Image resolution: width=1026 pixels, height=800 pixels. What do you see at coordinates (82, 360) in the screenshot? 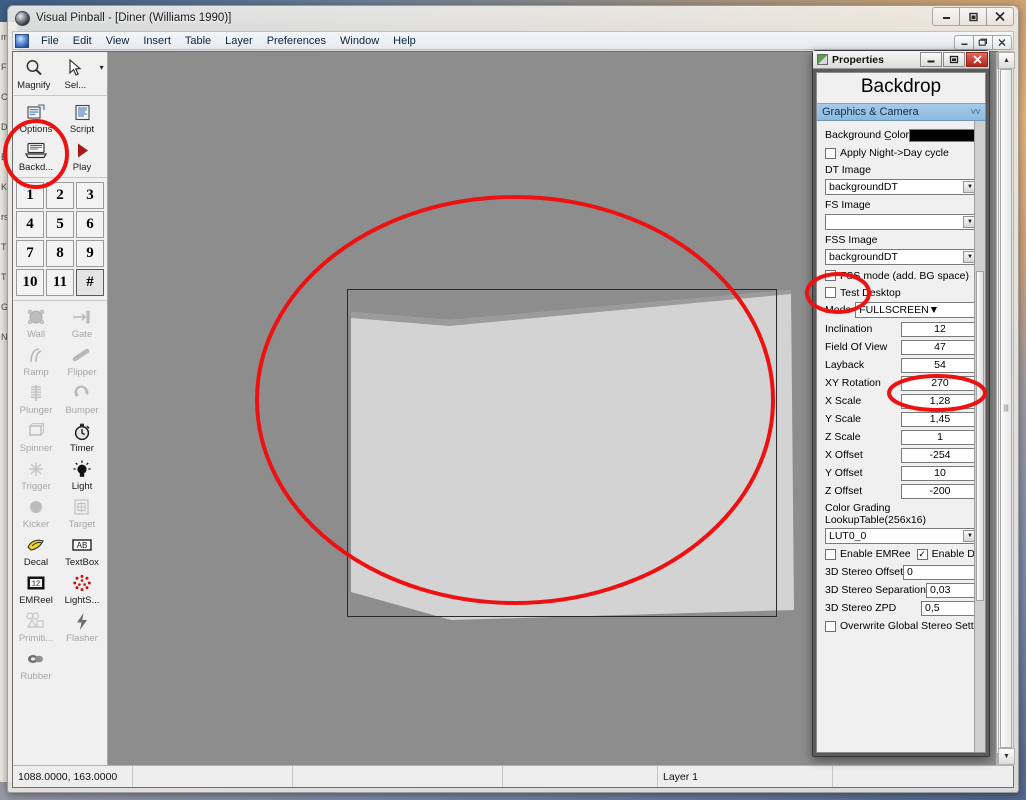
I see `element-flipper: Flipper` at bounding box center [82, 360].